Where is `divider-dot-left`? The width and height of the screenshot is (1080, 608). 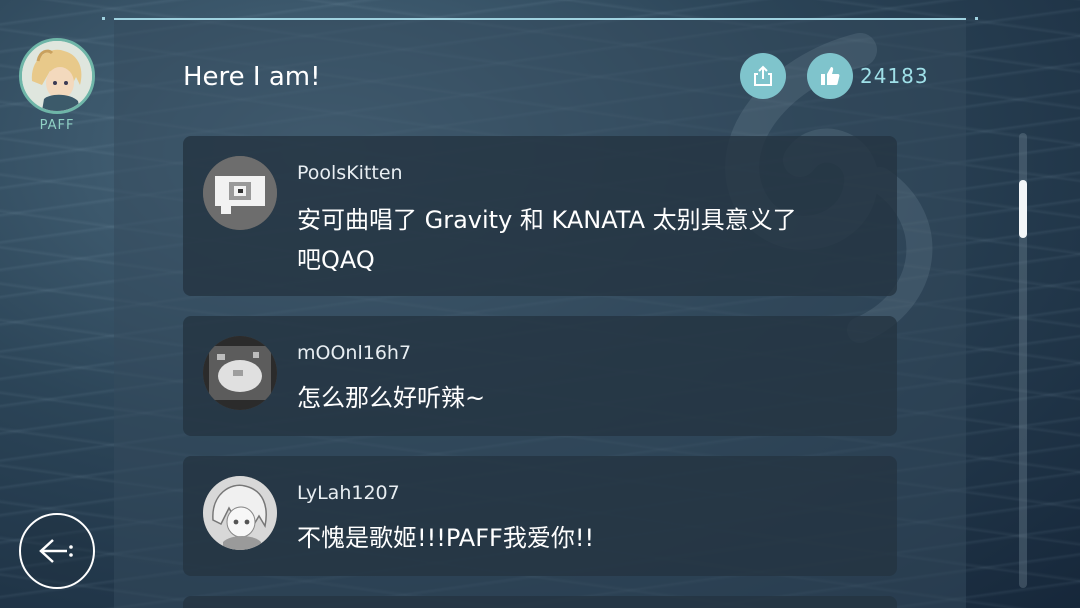 divider-dot-left is located at coordinates (103, 18).